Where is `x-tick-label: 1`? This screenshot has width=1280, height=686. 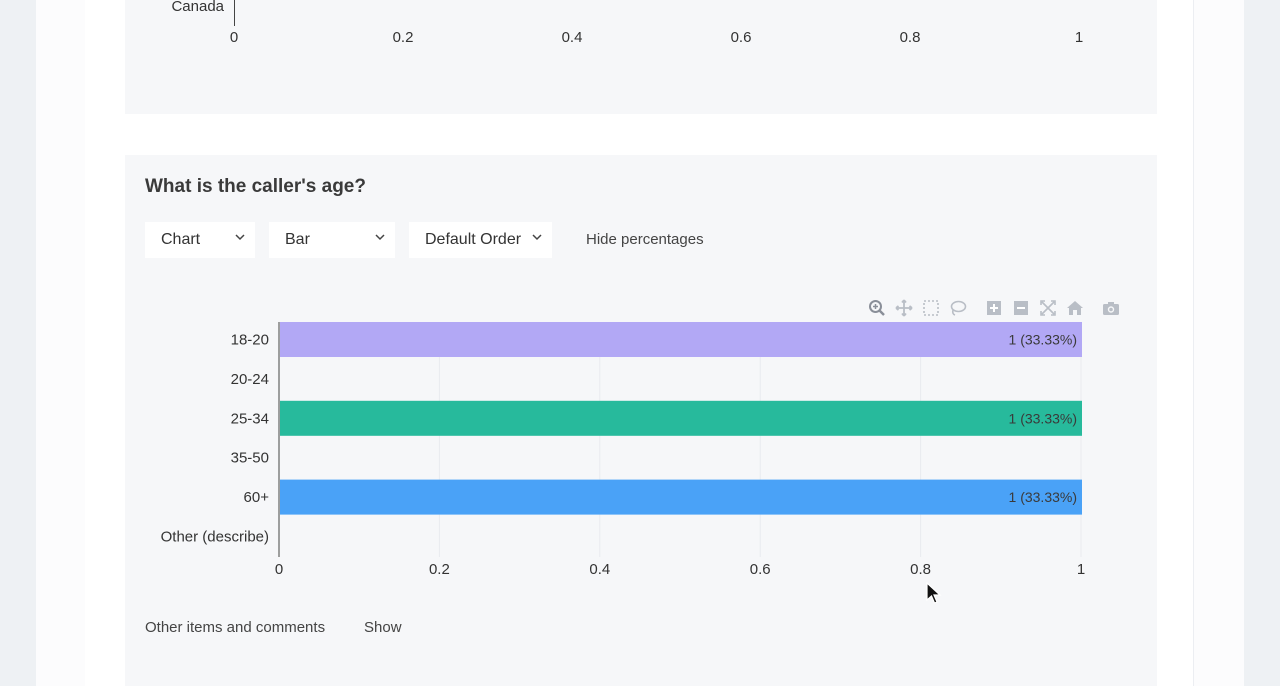 x-tick-label: 1 is located at coordinates (1081, 569).